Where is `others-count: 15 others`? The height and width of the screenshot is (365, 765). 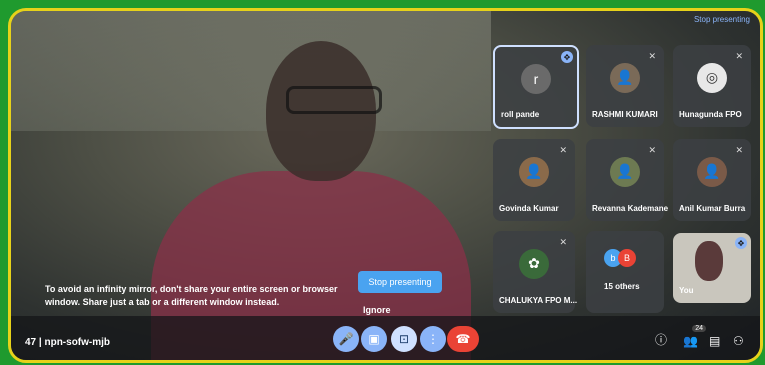 others-count: 15 others is located at coordinates (622, 286).